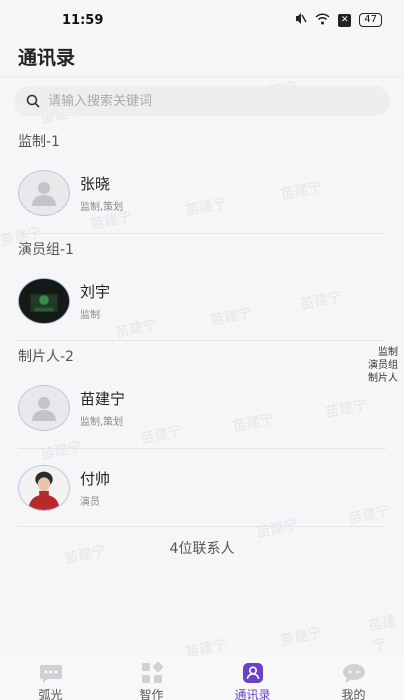  I want to click on tab-huguang: 弧光, so click(51, 678).